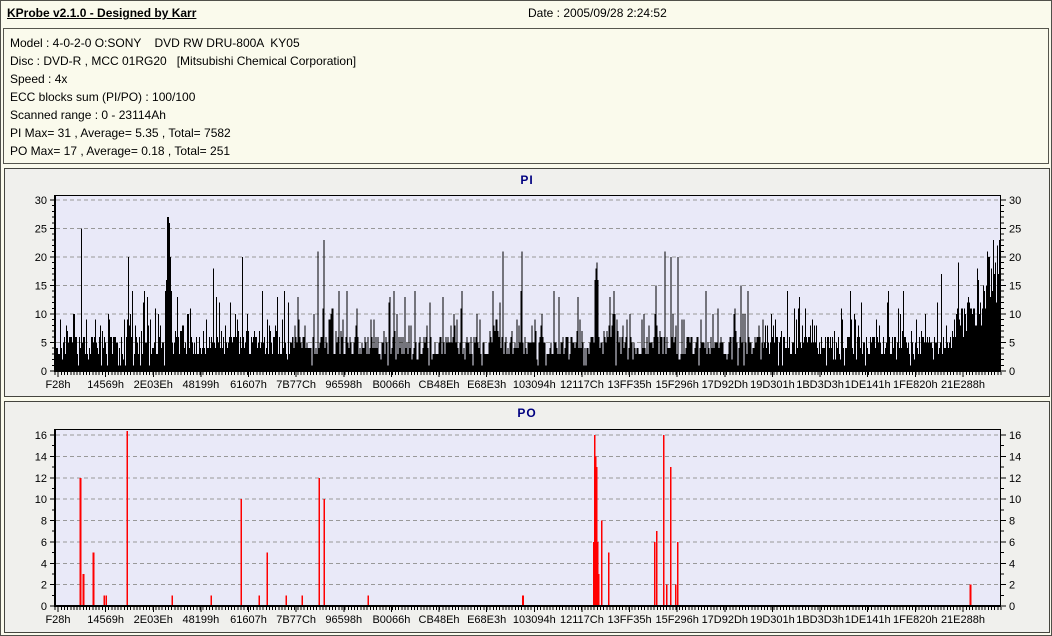 The image size is (1052, 636). Describe the element at coordinates (597, 13) in the screenshot. I see `scan-date: Date : 2005/09/28 2:24:52` at that location.